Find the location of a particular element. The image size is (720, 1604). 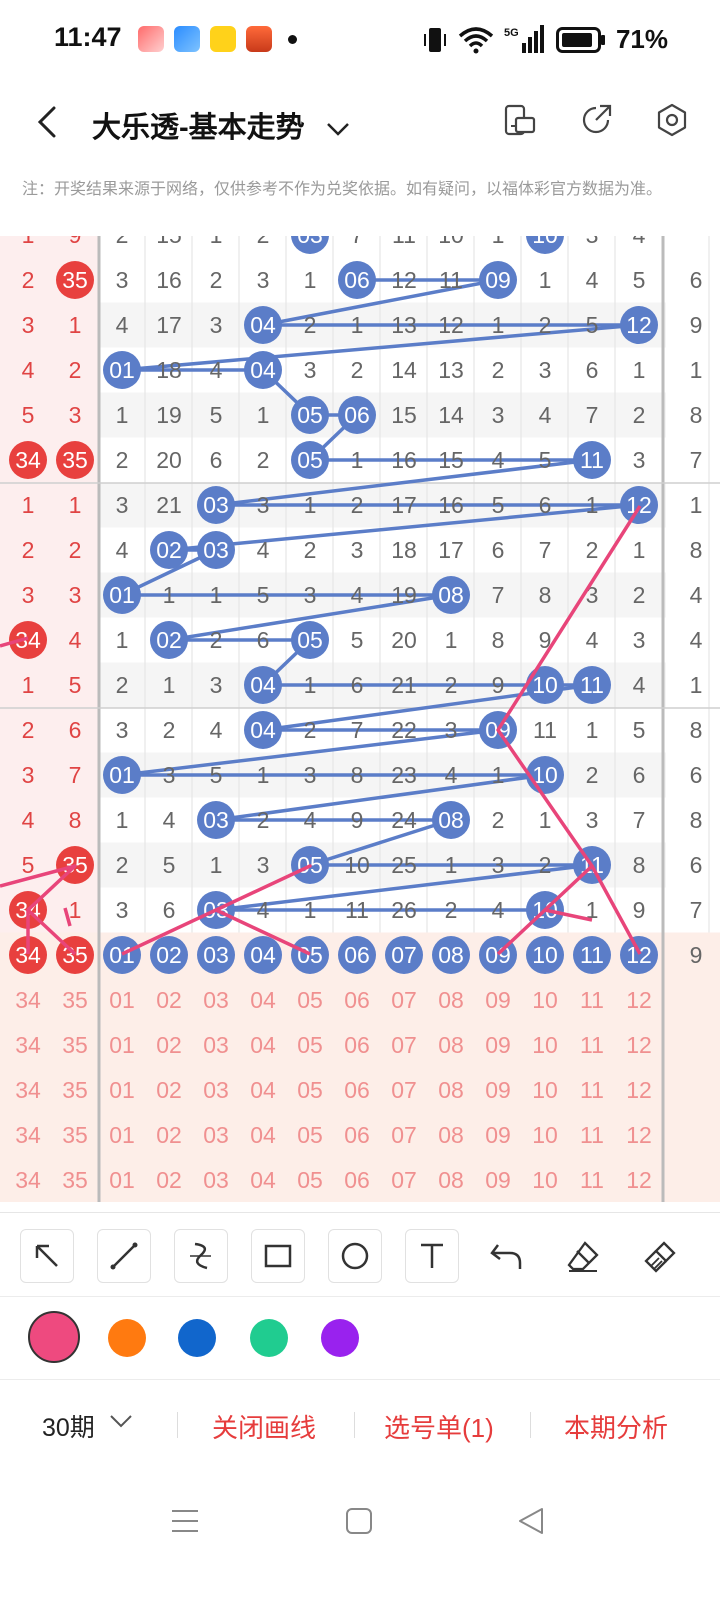

ball-number: 04 is located at coordinates (263, 370).